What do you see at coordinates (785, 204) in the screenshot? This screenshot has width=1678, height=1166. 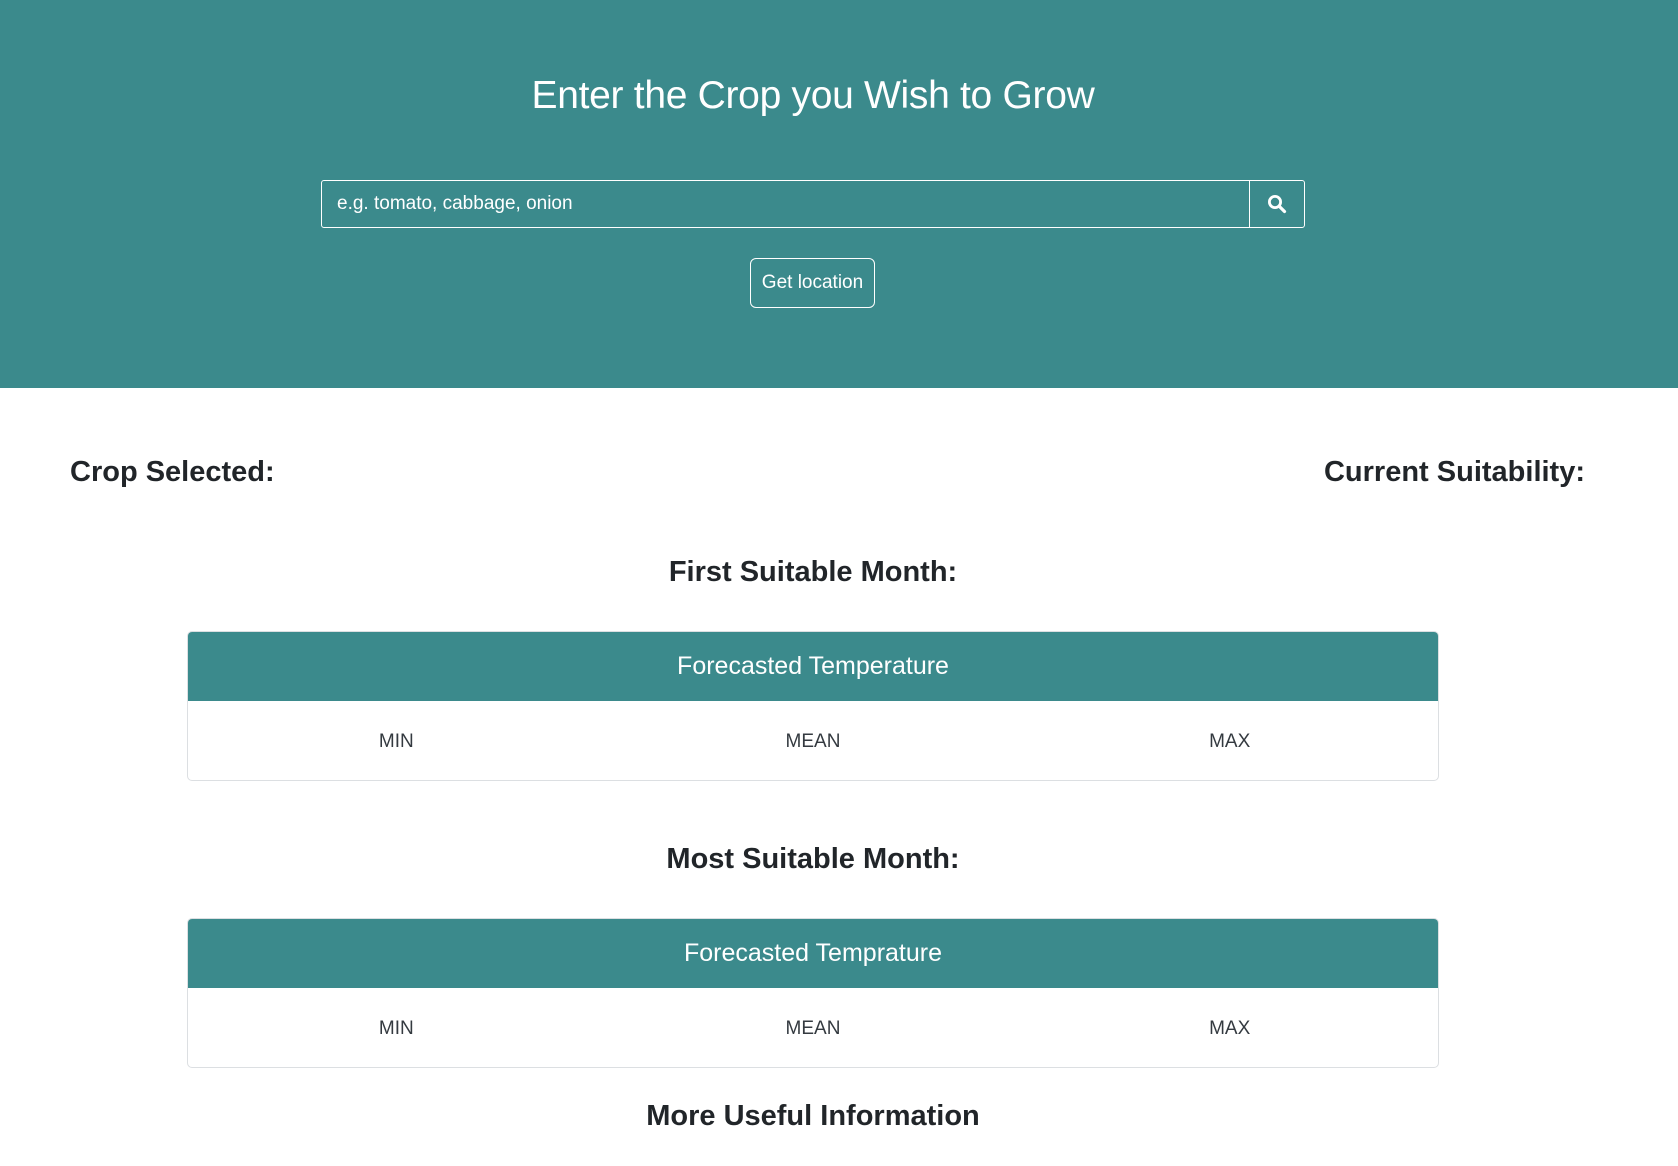 I see `crop-search-input` at bounding box center [785, 204].